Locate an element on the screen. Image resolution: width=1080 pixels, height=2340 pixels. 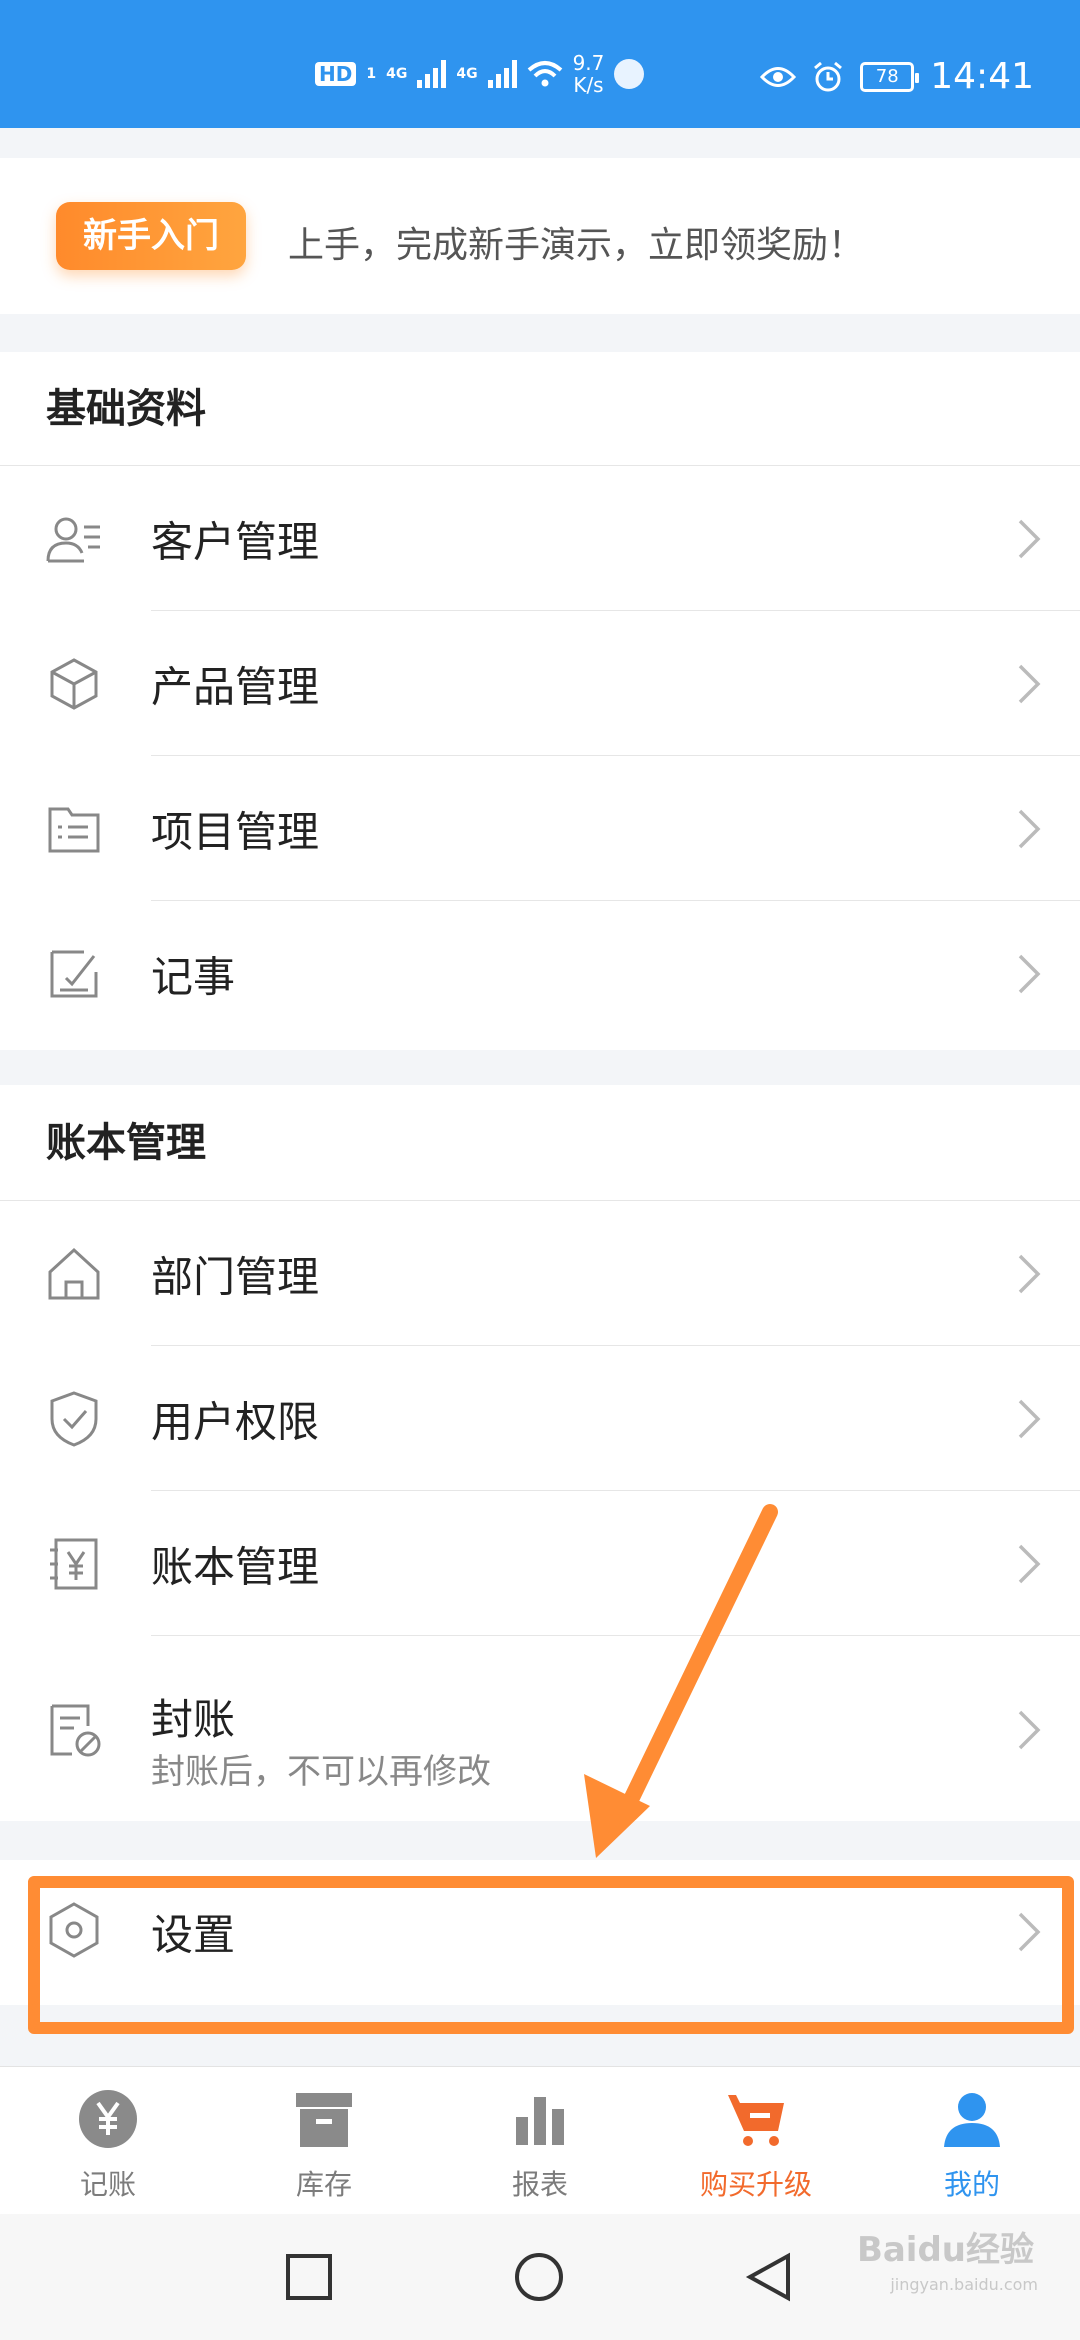
net-speed-unit: K/s is located at coordinates (588, 85).